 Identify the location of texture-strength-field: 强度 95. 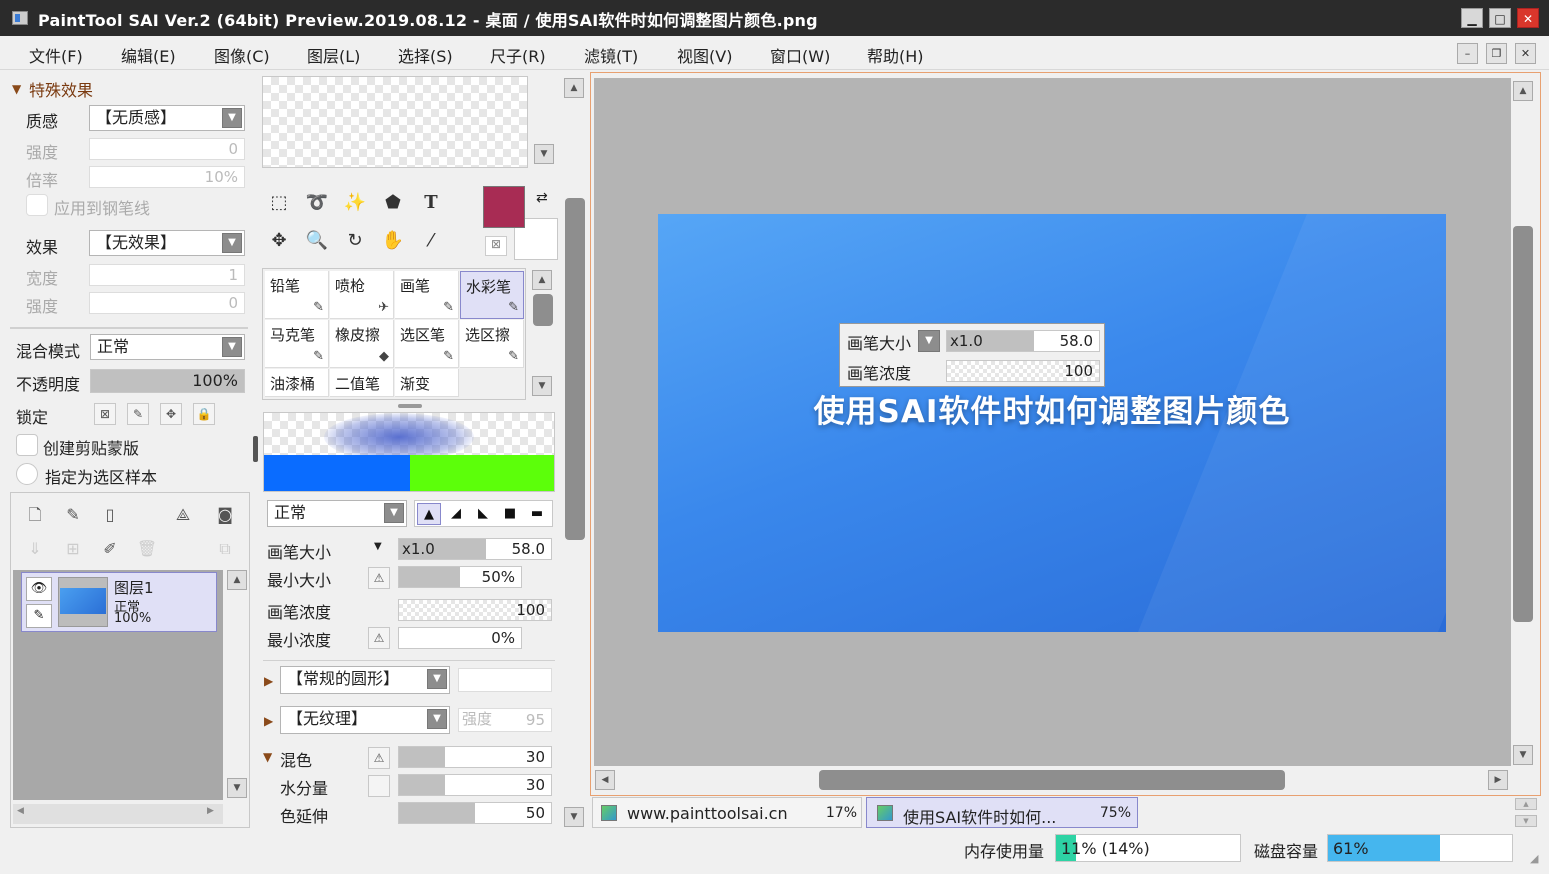
(505, 720).